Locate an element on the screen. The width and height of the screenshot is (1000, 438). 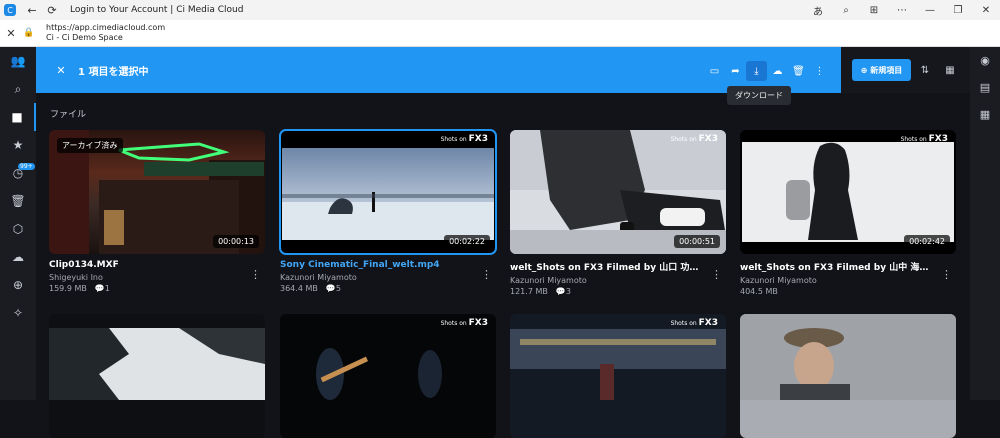
section-title: ファイル is located at coordinates (68, 115).